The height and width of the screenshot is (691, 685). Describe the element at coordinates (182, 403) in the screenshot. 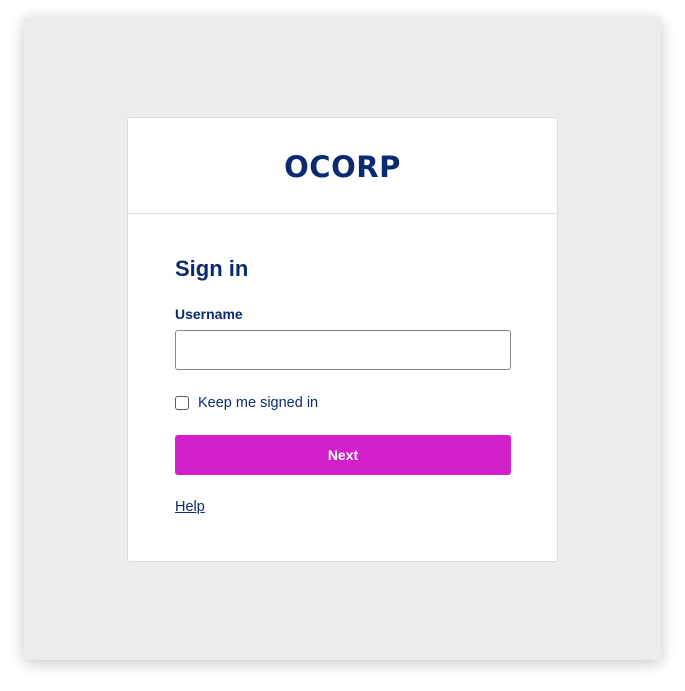

I see `keep-signed-in-checkbox` at that location.